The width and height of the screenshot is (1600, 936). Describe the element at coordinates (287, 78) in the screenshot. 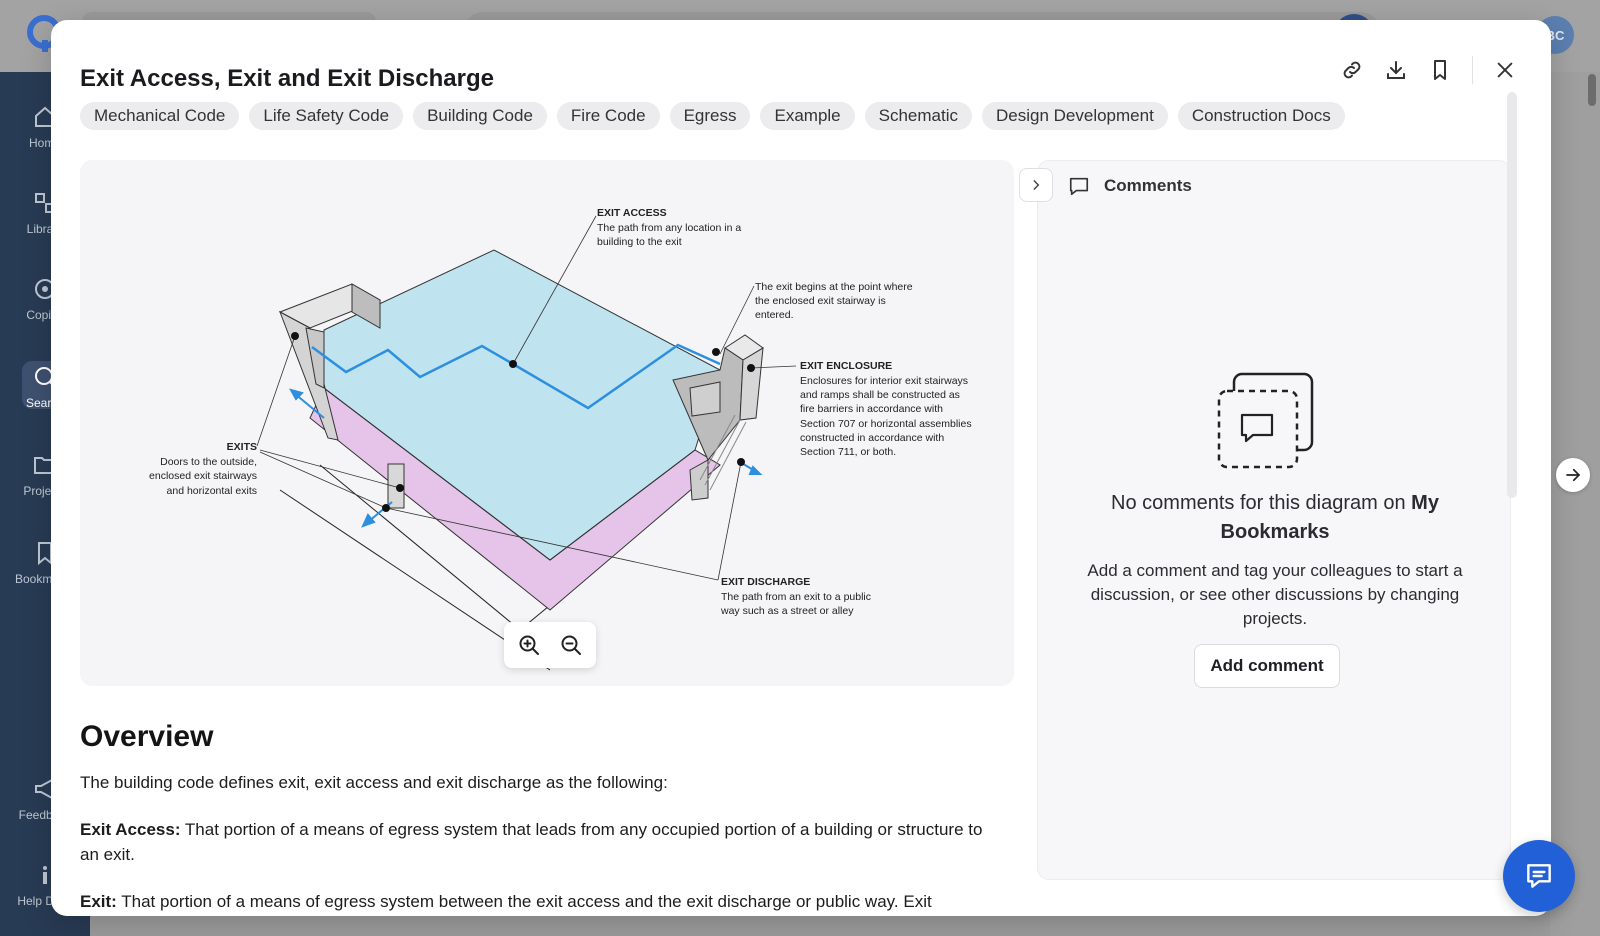

I see `modal-title: Exit Access, Exit and Exit Discharge` at that location.